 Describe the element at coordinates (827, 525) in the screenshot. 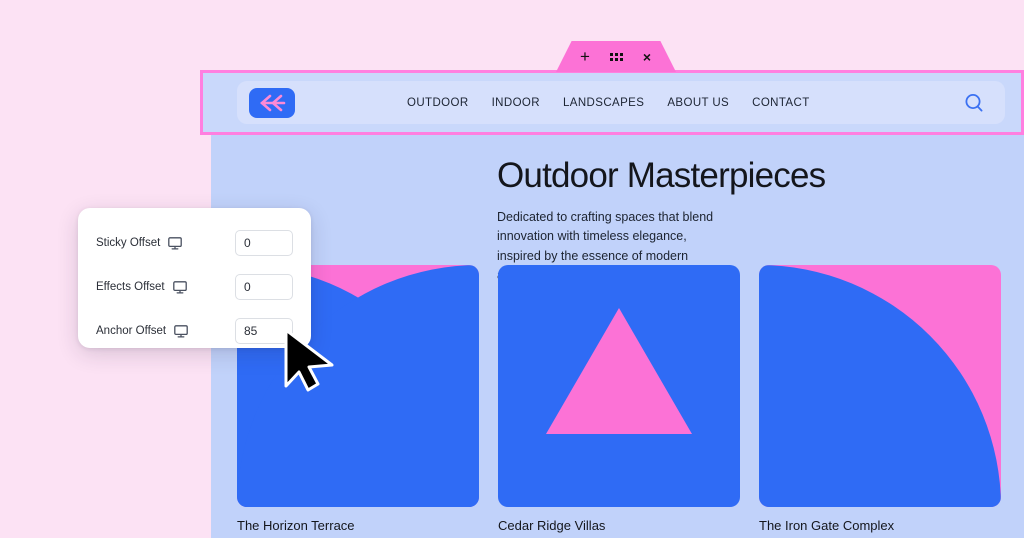

I see `card-title: The Iron Gate Complex` at that location.